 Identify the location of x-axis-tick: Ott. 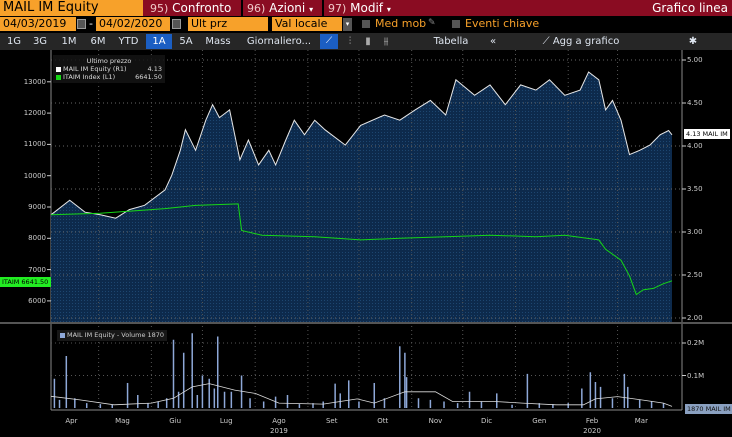
(383, 421).